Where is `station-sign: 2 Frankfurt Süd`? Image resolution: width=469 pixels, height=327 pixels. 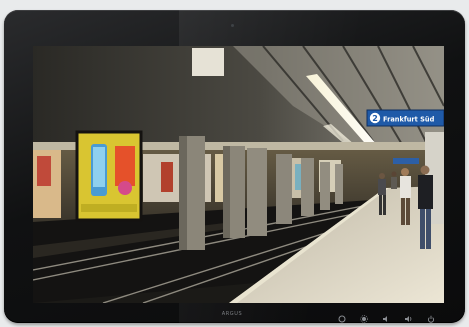
station-sign: 2 Frankfurt Süd is located at coordinates (405, 118).